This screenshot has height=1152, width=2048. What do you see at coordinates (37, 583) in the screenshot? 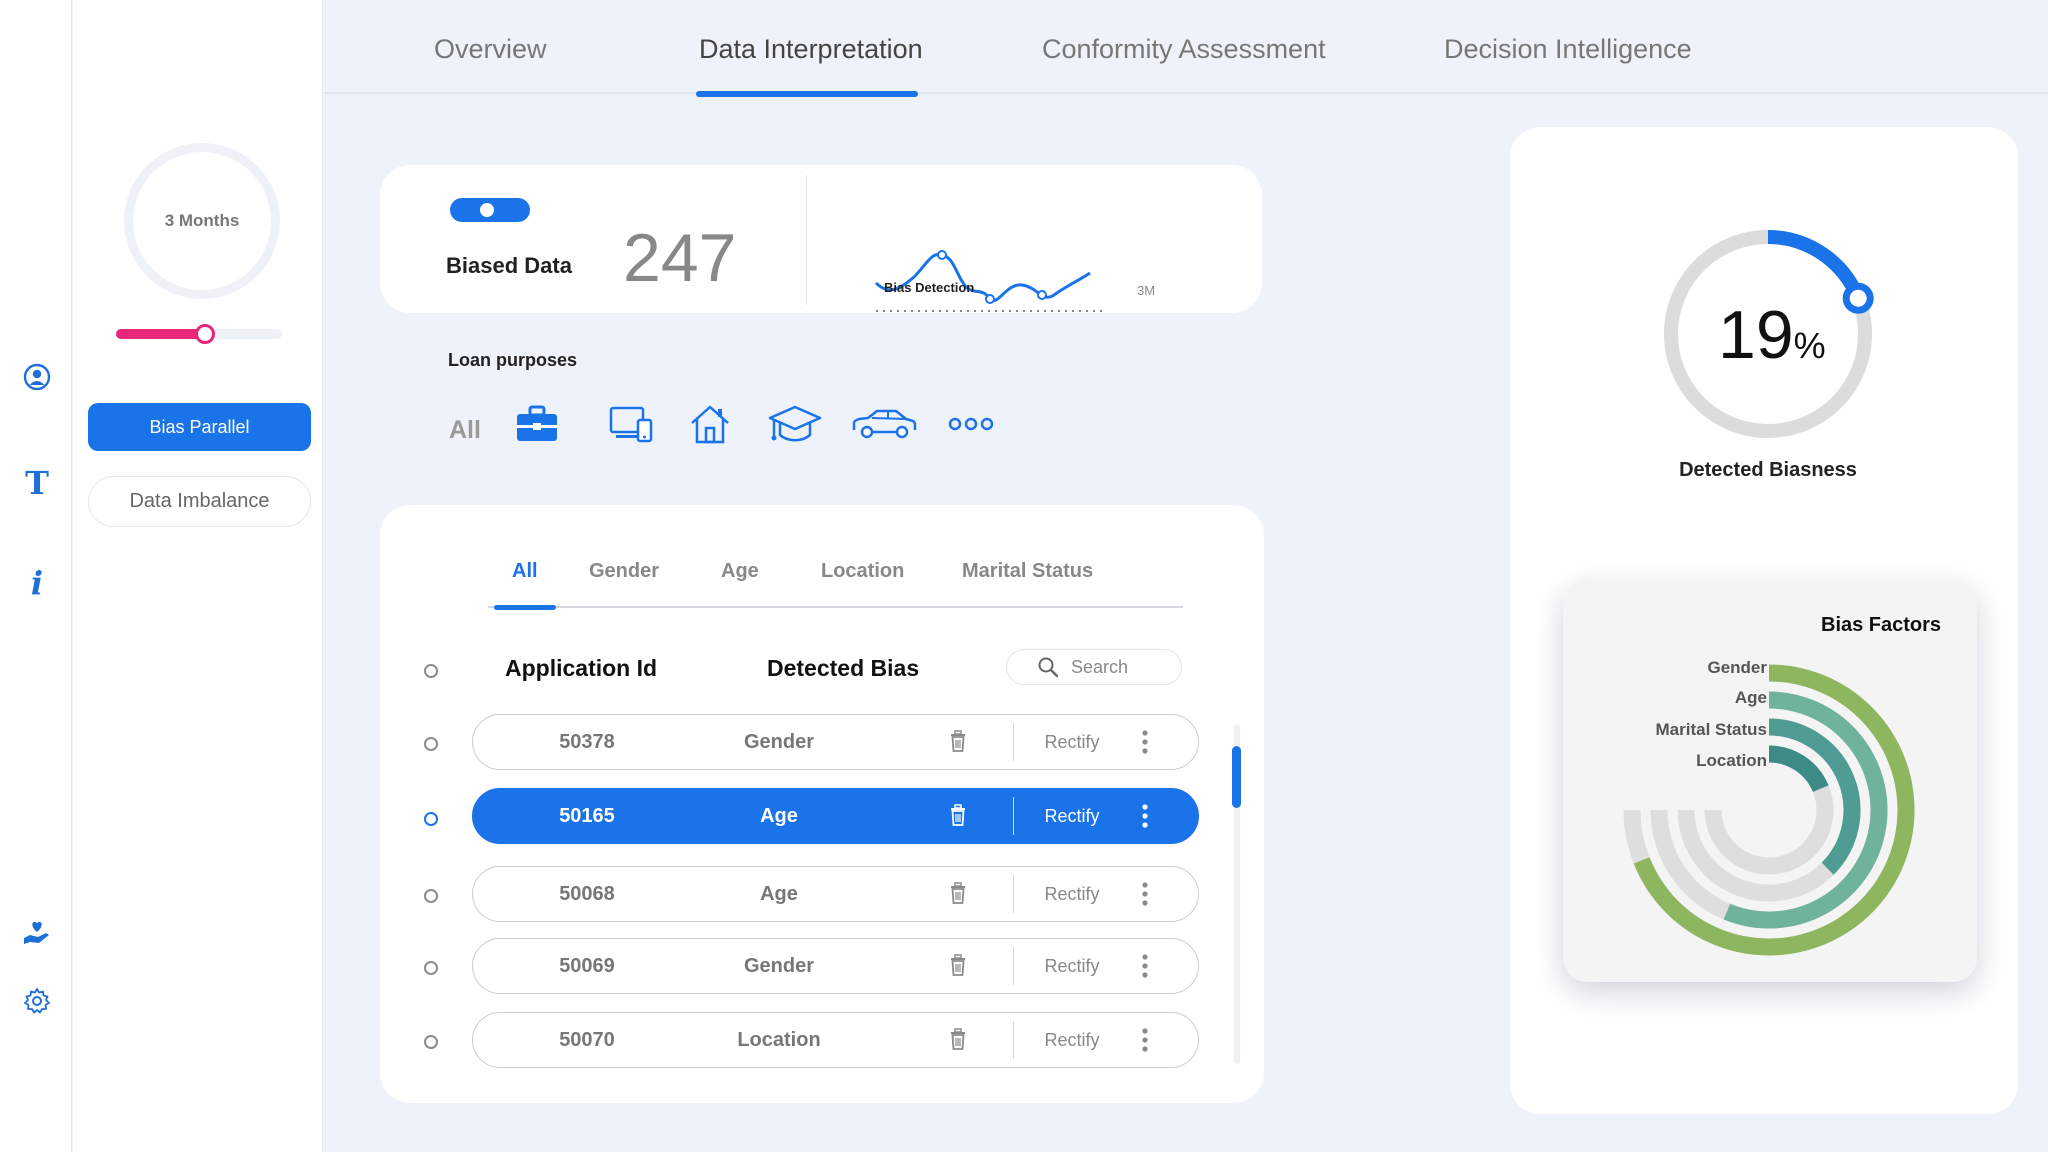
I see `info-icon: i` at bounding box center [37, 583].